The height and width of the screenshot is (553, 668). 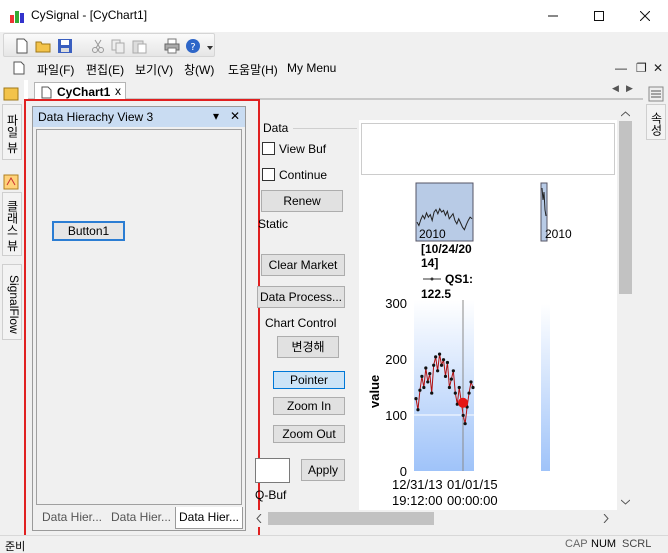 I want to click on close-icon, so click(x=645, y=16).